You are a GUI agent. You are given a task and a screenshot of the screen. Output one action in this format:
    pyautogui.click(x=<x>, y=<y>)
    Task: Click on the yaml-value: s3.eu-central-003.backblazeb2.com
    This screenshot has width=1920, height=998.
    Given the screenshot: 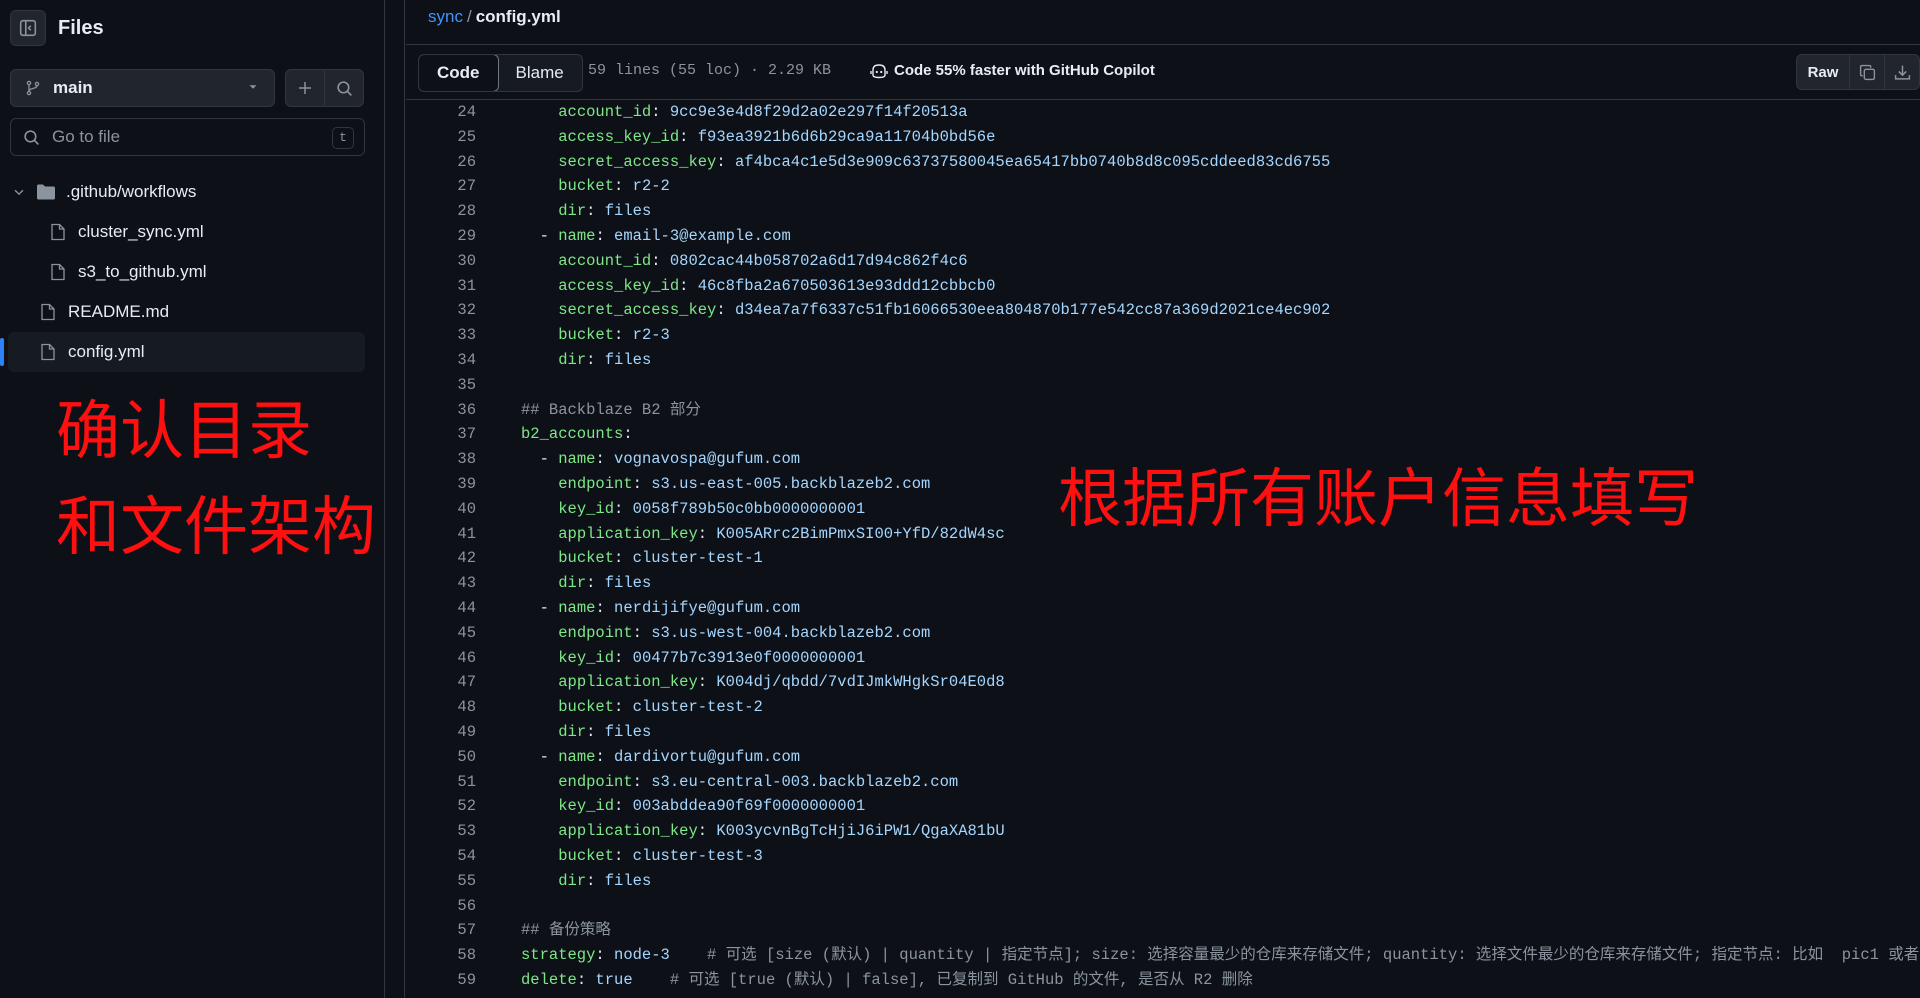 What is the action you would take?
    pyautogui.click(x=805, y=781)
    